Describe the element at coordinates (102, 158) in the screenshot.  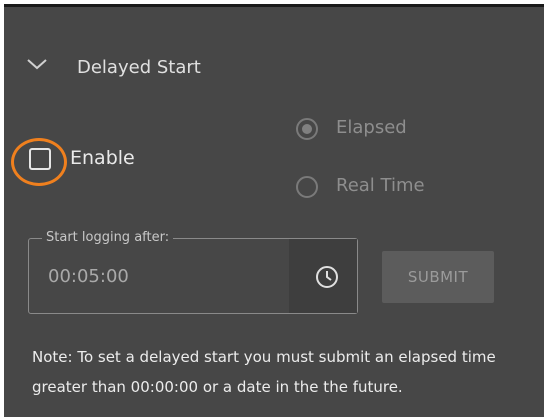
I see `enable-label: Enable` at that location.